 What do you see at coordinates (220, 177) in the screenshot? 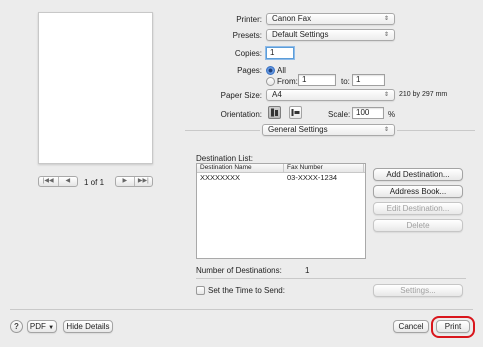
I see `destination-name: XXXXXXXX` at bounding box center [220, 177].